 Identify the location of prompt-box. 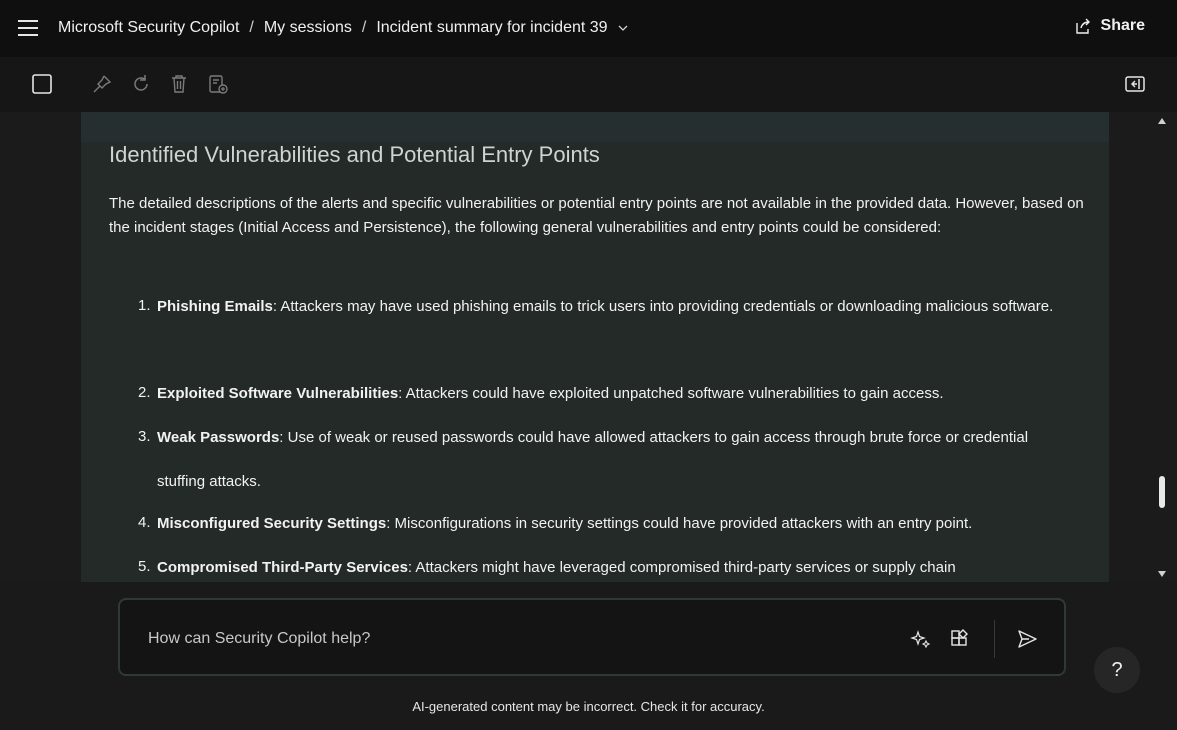
(592, 637).